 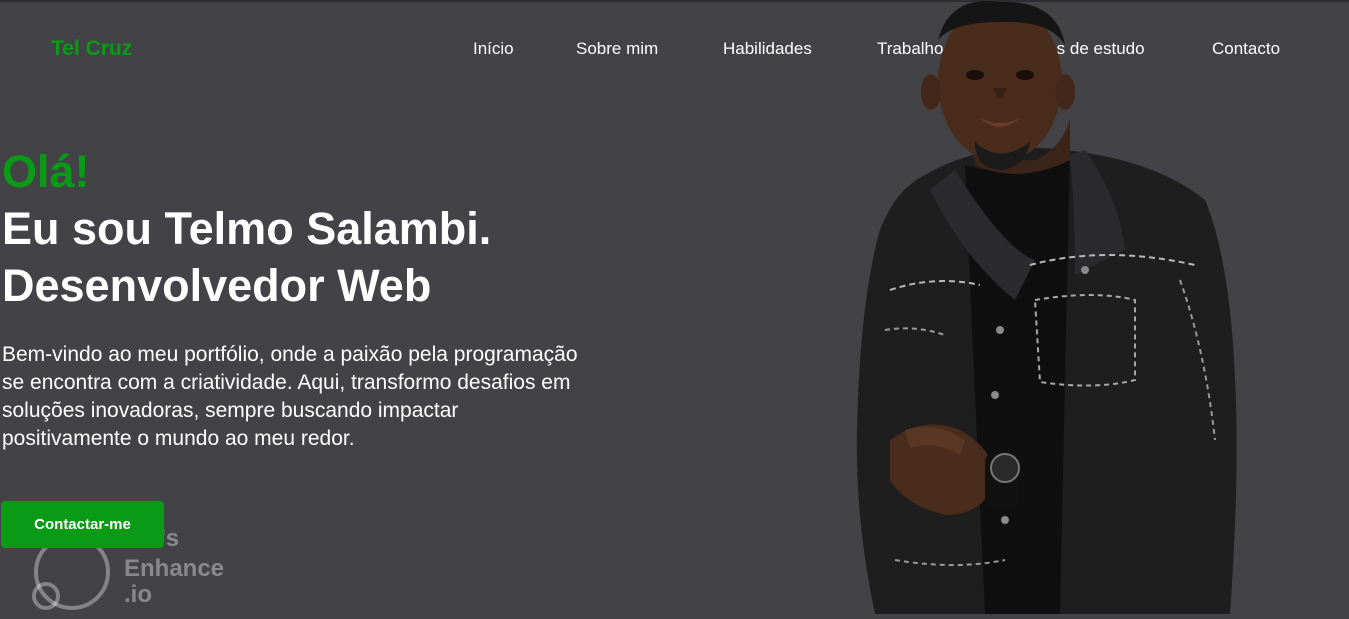 I want to click on nav-inicio: Início, so click(x=493, y=49).